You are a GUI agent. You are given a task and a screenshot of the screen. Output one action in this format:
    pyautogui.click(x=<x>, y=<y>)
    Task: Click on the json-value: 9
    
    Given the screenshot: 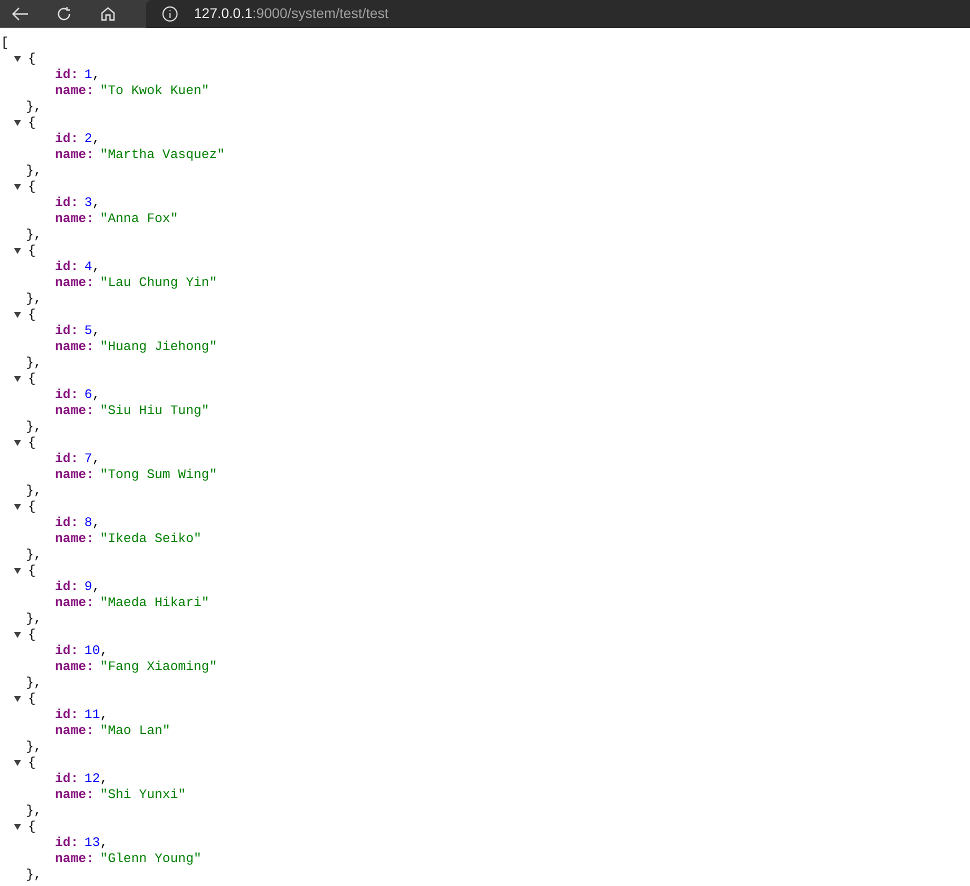 What is the action you would take?
    pyautogui.click(x=88, y=587)
    